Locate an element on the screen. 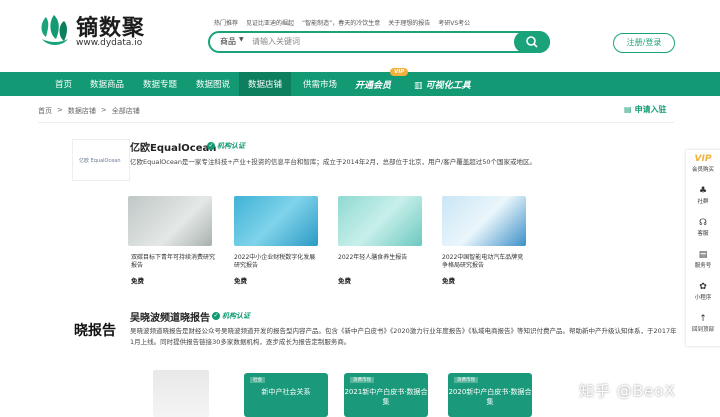 The width and height of the screenshot is (720, 417). shop-logo: 亿欧 EqualOcean is located at coordinates (101, 160).